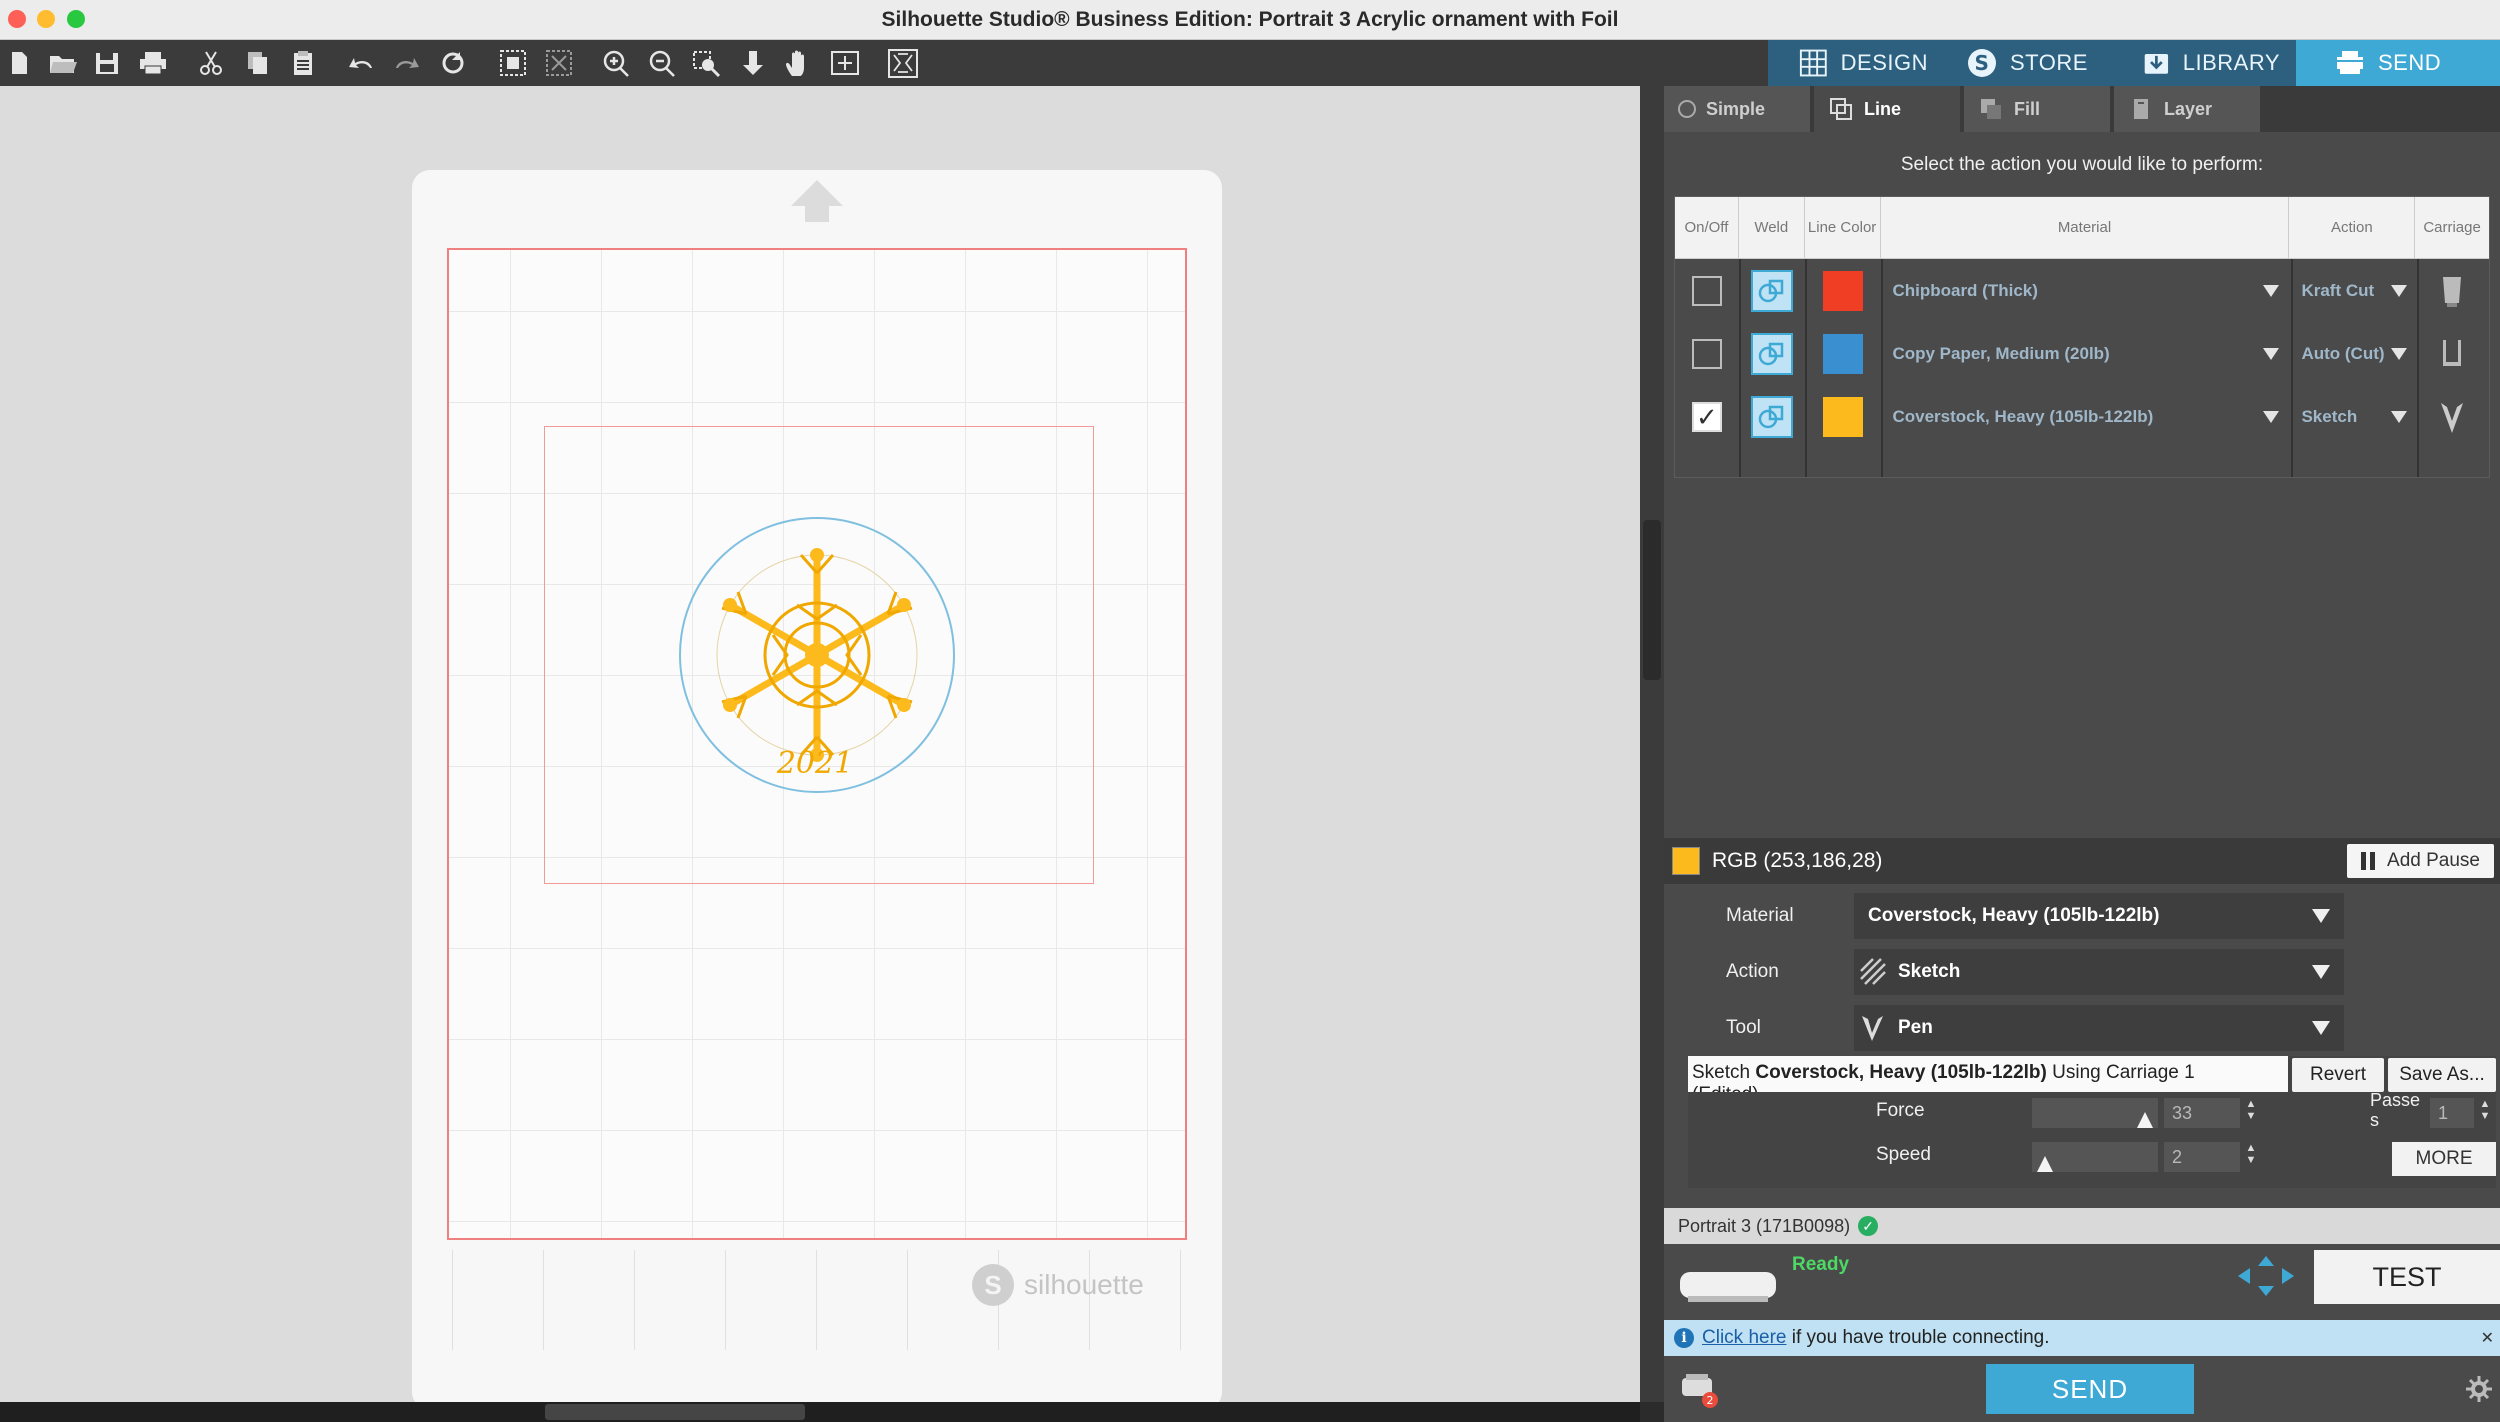  I want to click on speed-label: Speed, so click(1903, 1154).